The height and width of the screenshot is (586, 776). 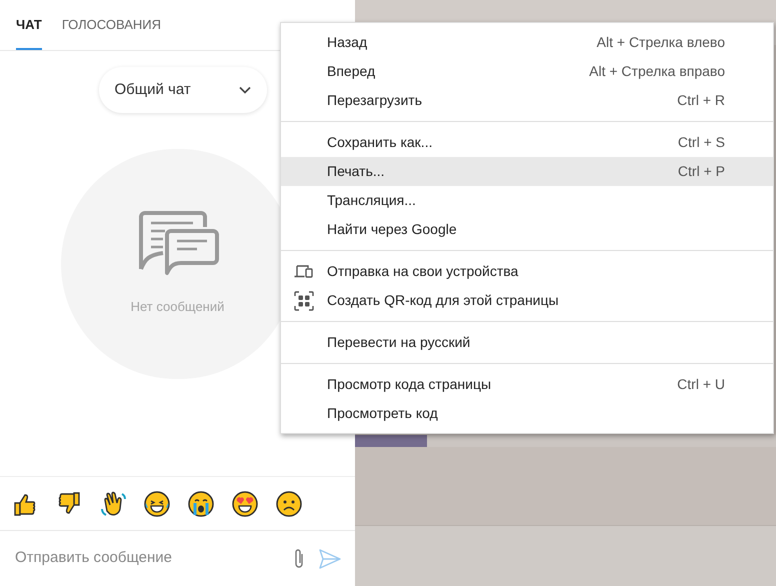 I want to click on menu-item: Сохранить как... Ctrl + S, so click(x=527, y=142).